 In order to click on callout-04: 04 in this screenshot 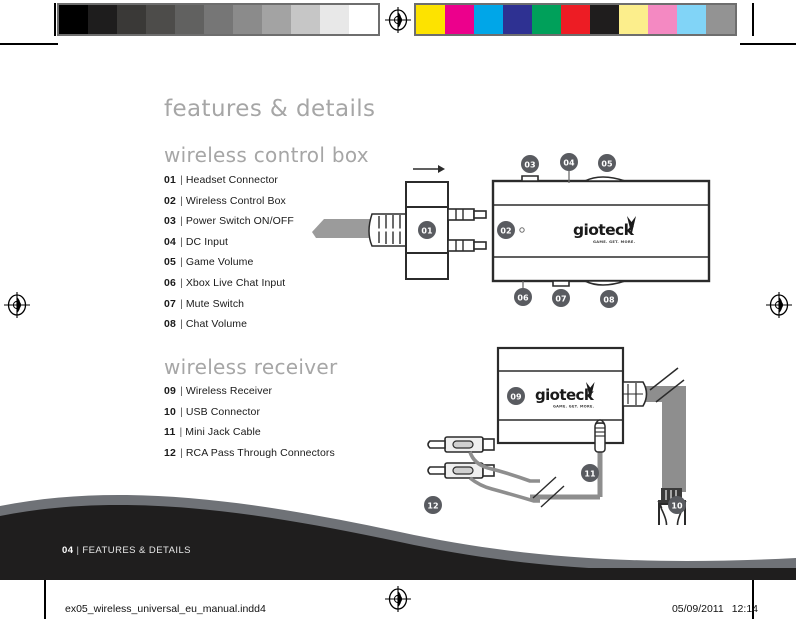, I will do `click(569, 162)`.